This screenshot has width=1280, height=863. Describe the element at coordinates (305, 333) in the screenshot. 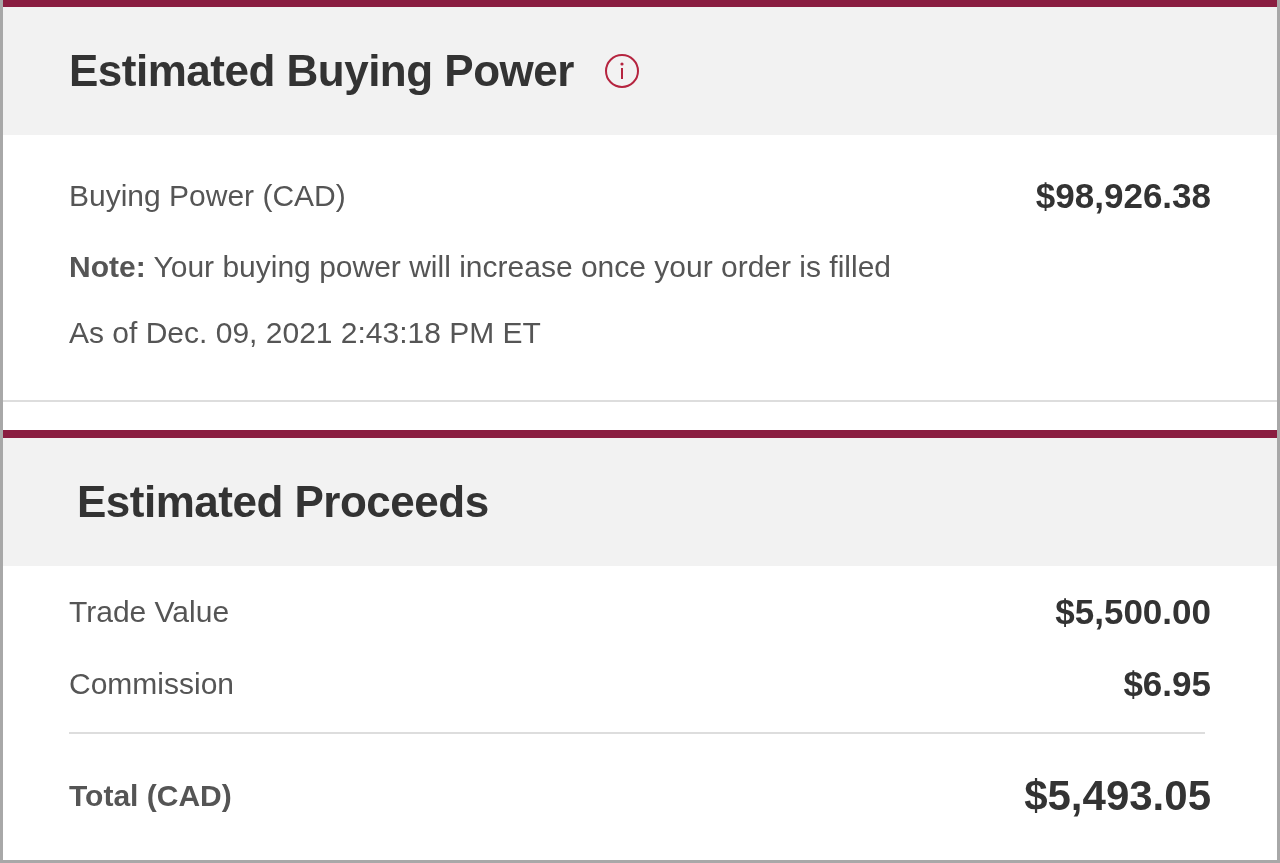

I see `timestamp-text: As of Dec. 09, 2021 2:43:18 PM ET` at that location.